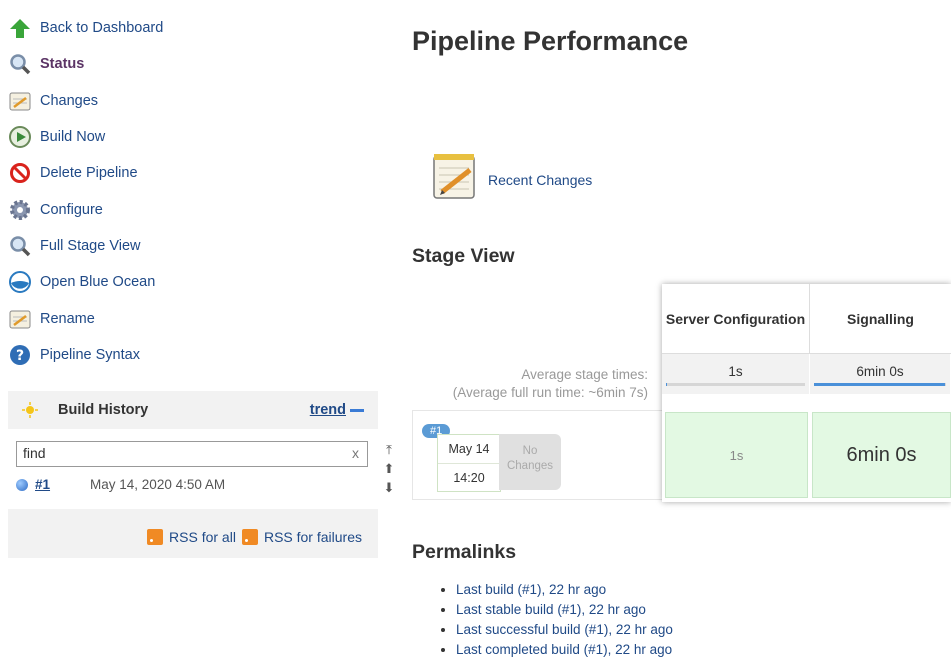 Image resolution: width=951 pixels, height=660 pixels. I want to click on build-date: May 14, 2020 4:50 AM, so click(158, 484).